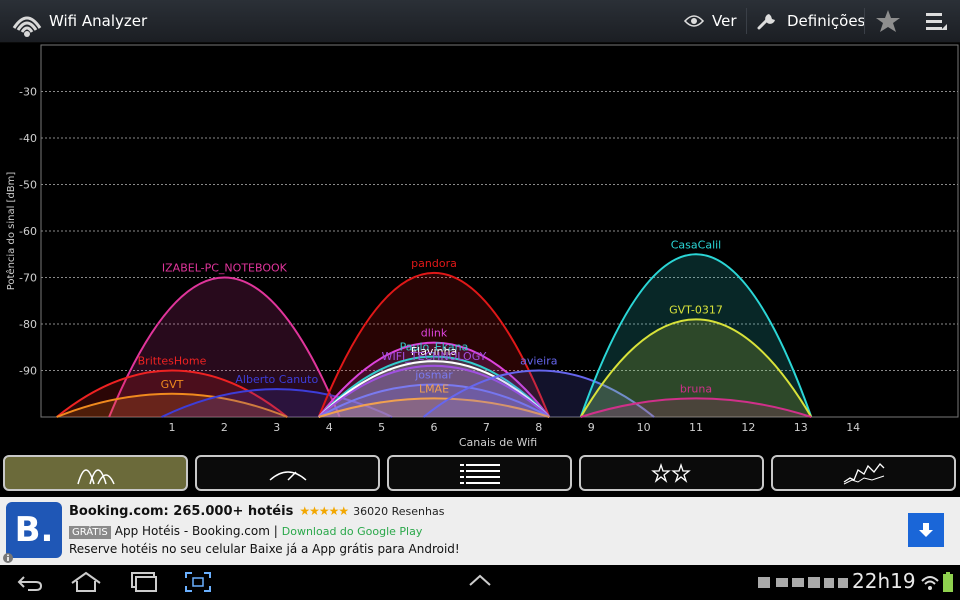 The width and height of the screenshot is (960, 600). What do you see at coordinates (696, 309) in the screenshot?
I see `network-label: GVT-0317` at bounding box center [696, 309].